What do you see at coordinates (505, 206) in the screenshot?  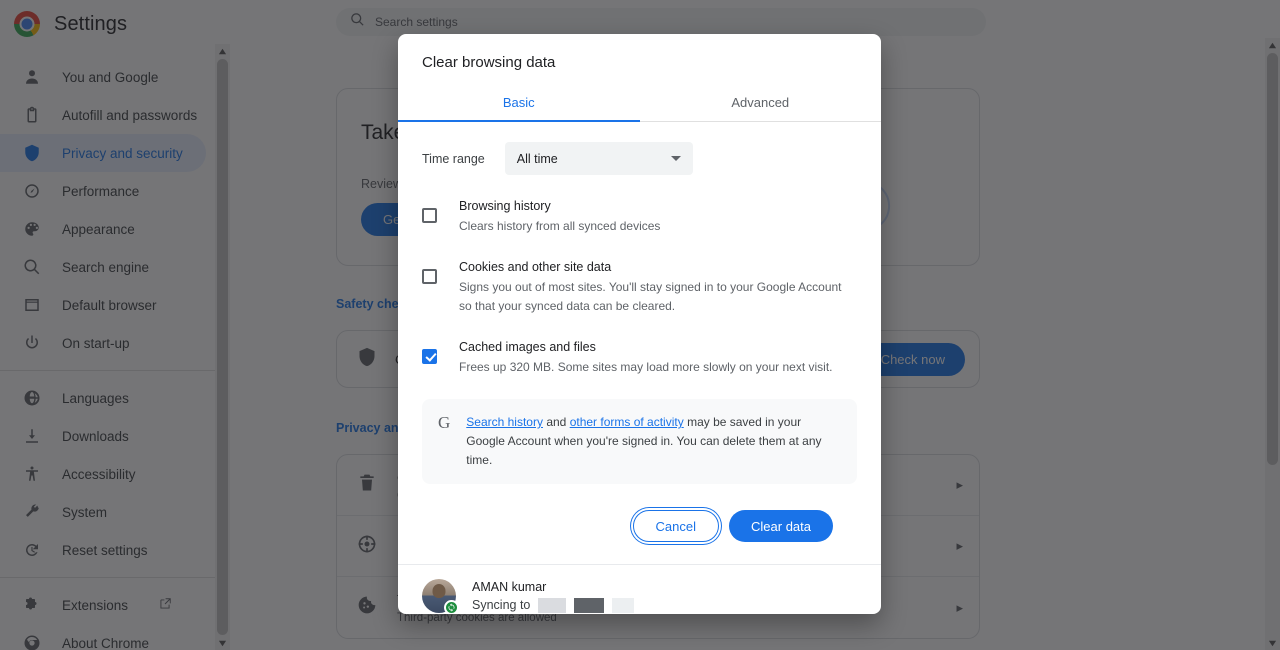 I see `option-title: Browsing history` at bounding box center [505, 206].